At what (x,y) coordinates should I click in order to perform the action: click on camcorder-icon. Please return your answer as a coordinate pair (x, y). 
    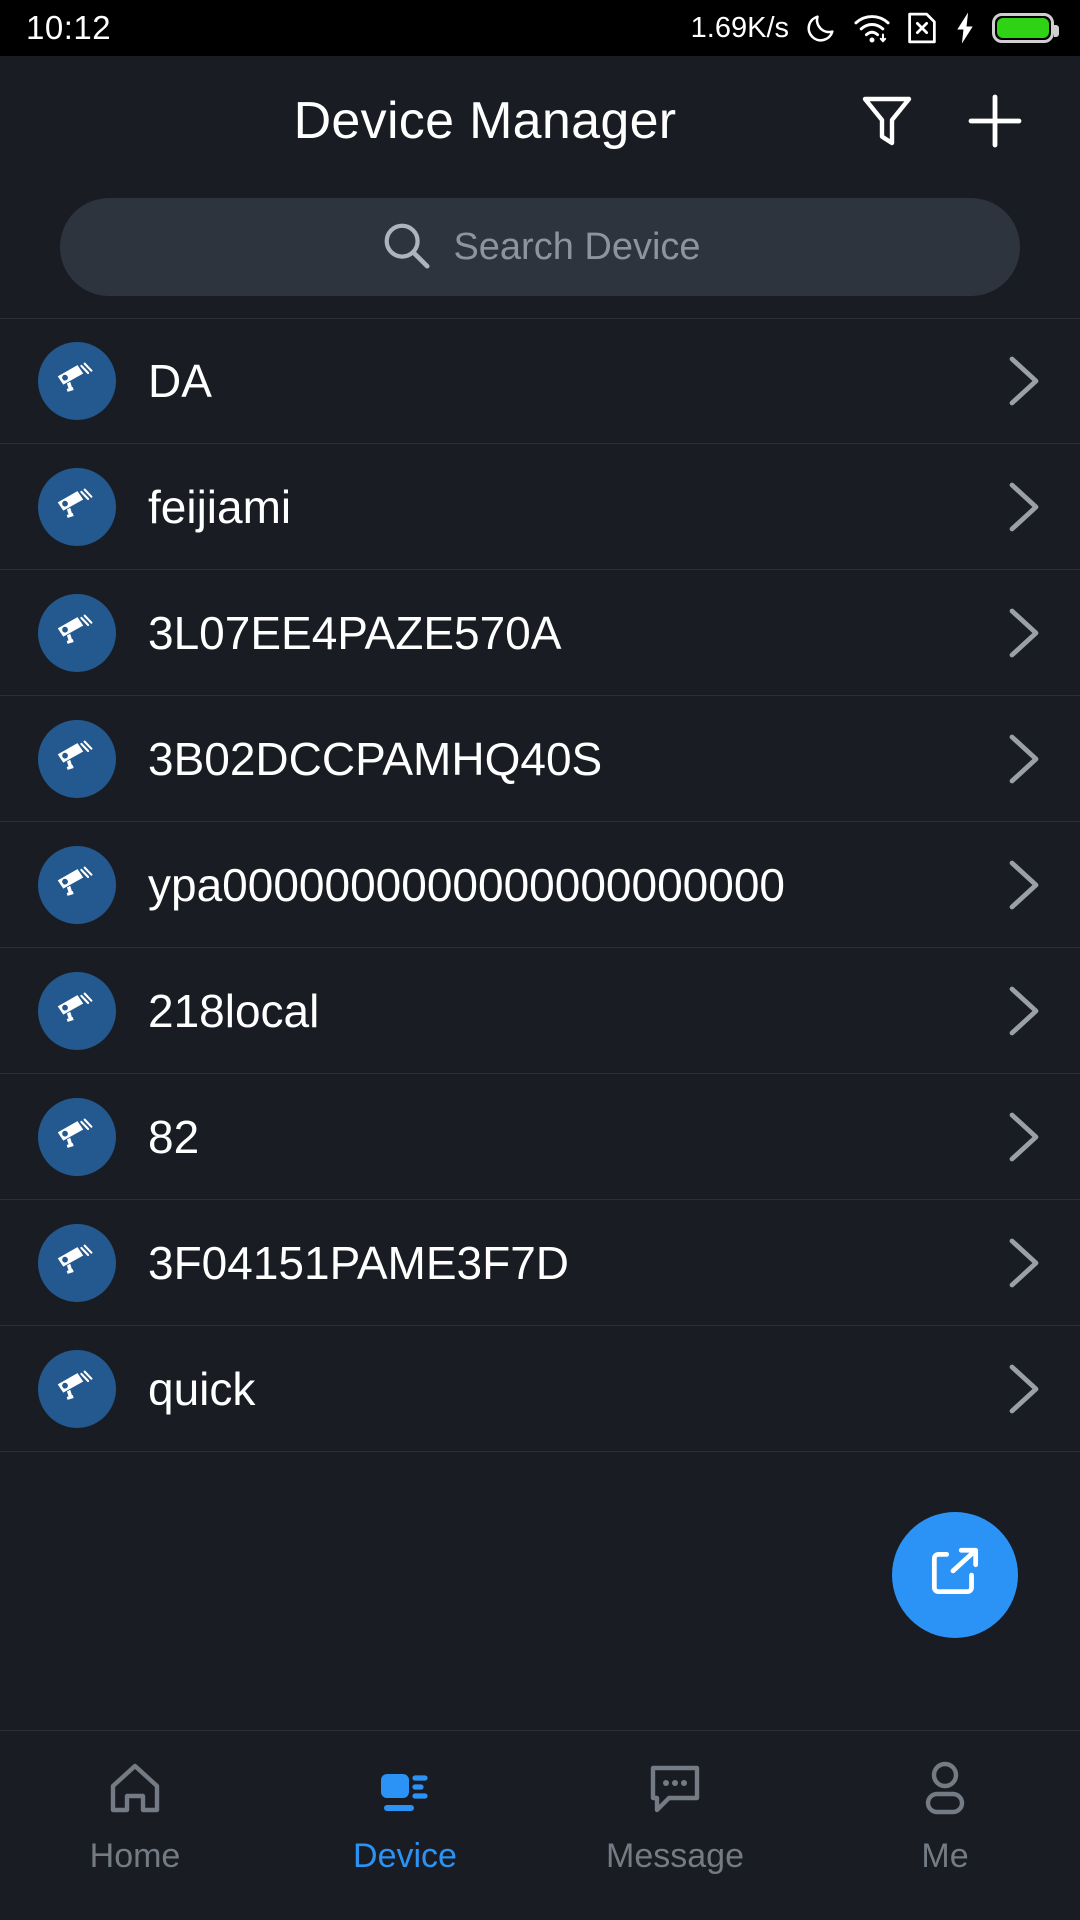
    Looking at the image, I should click on (405, 1788).